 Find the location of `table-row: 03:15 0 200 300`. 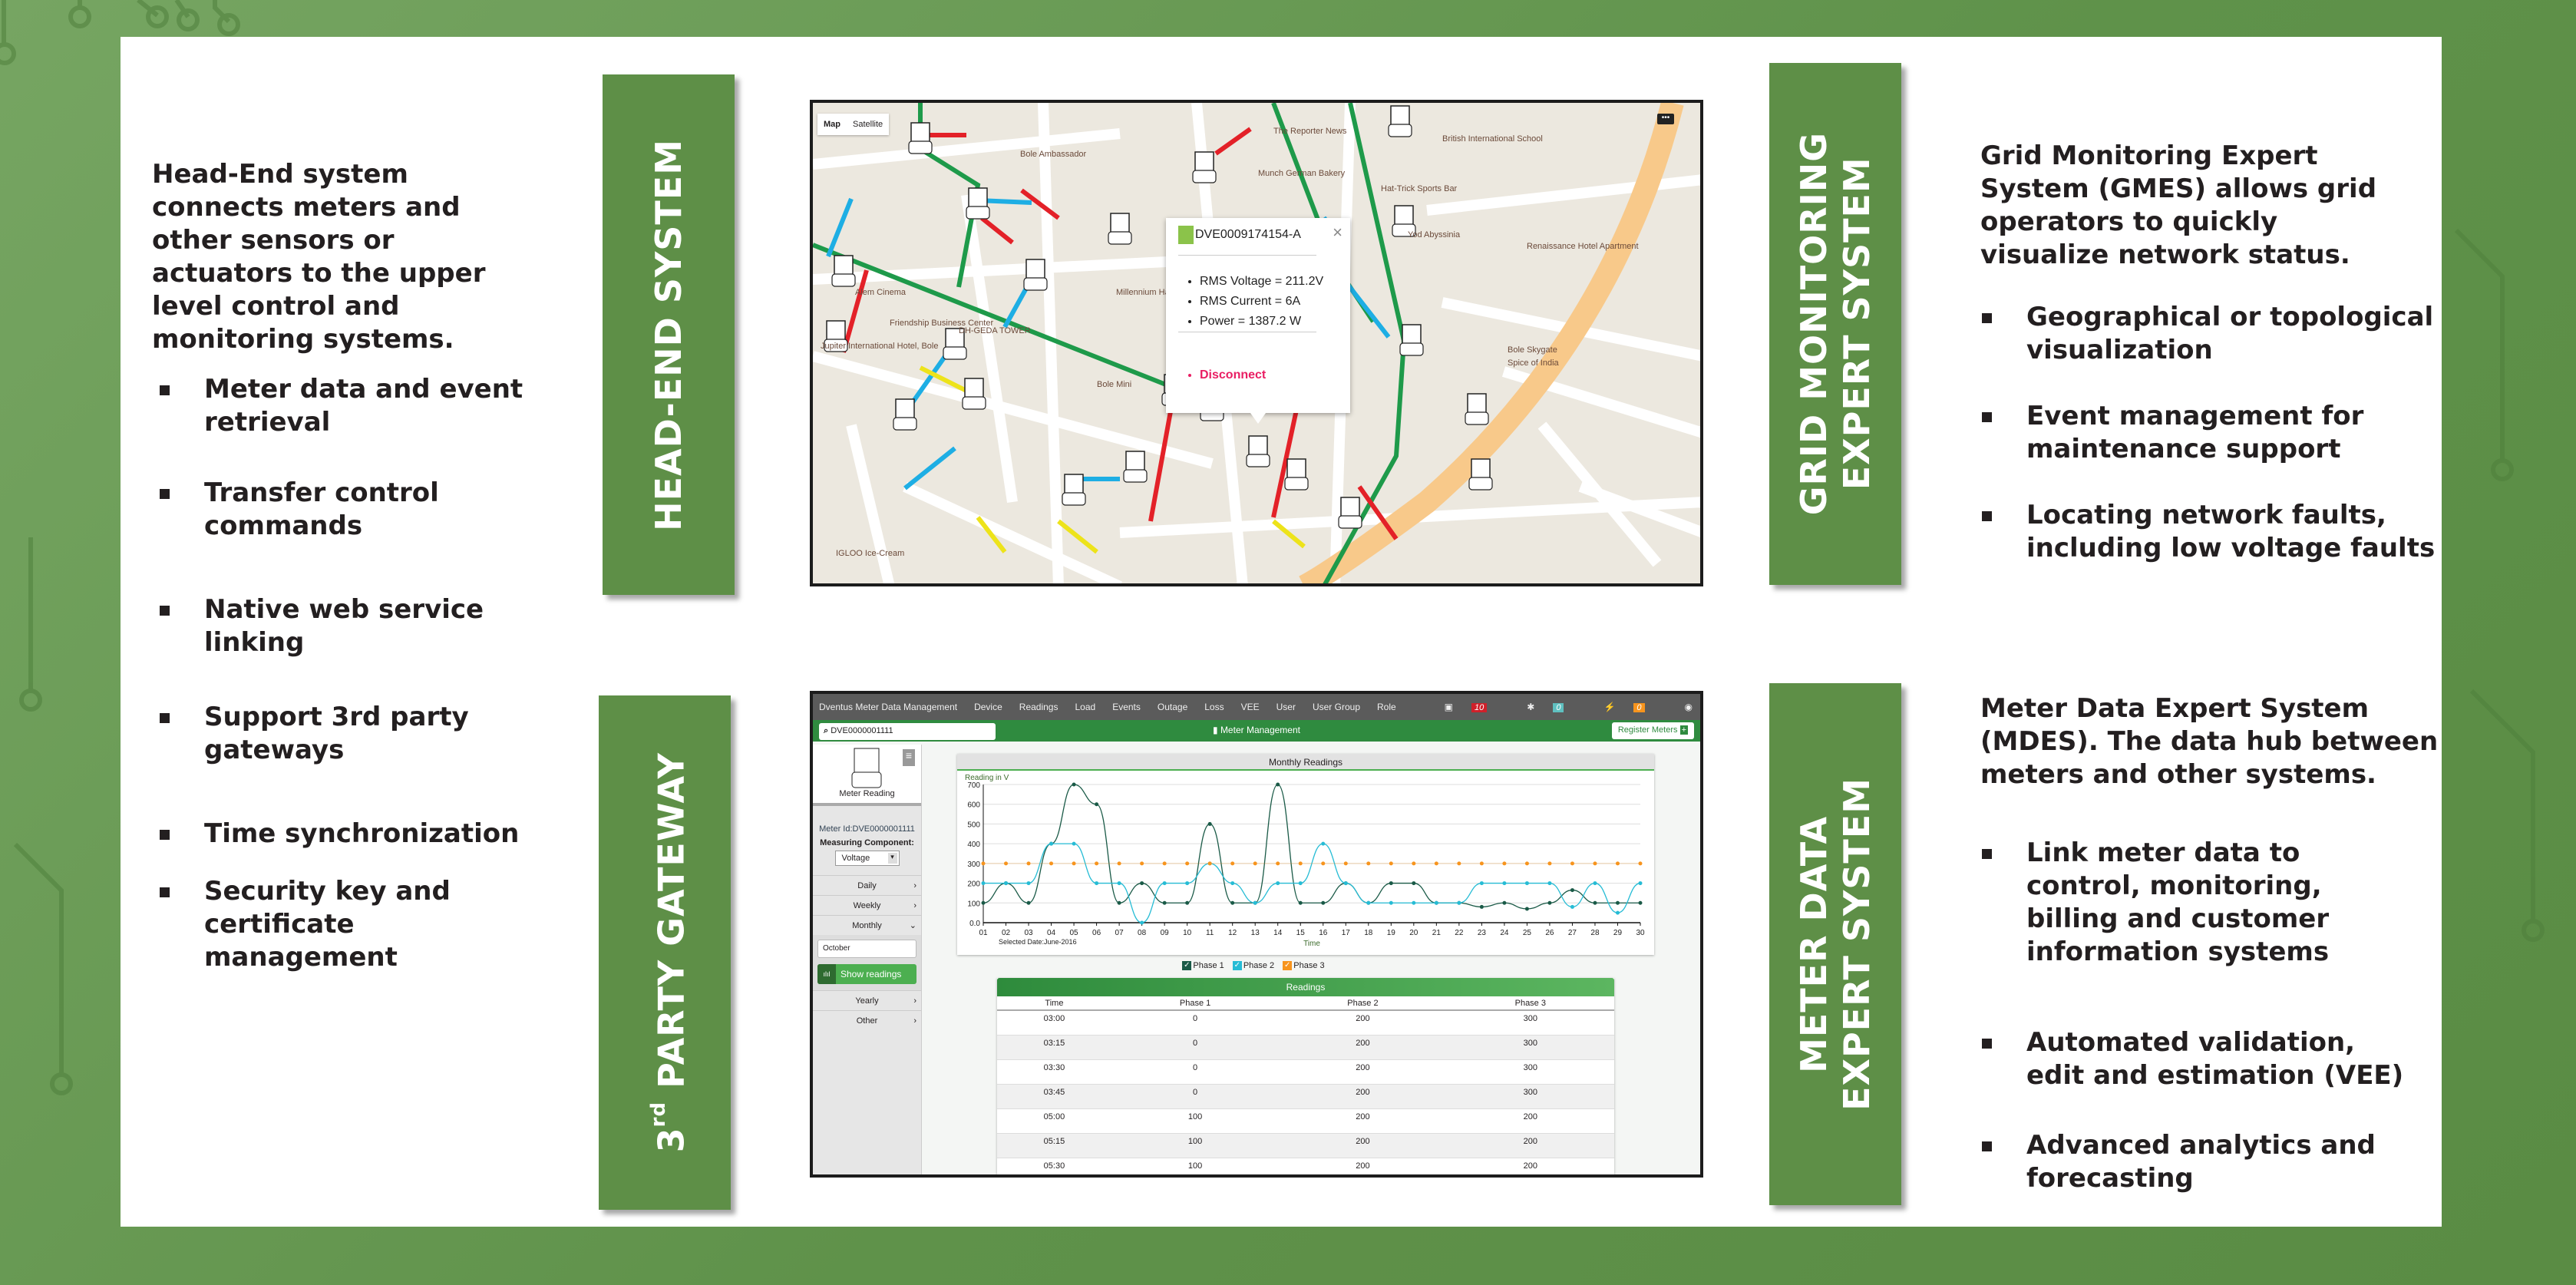

table-row: 03:15 0 200 300 is located at coordinates (1305, 1048).